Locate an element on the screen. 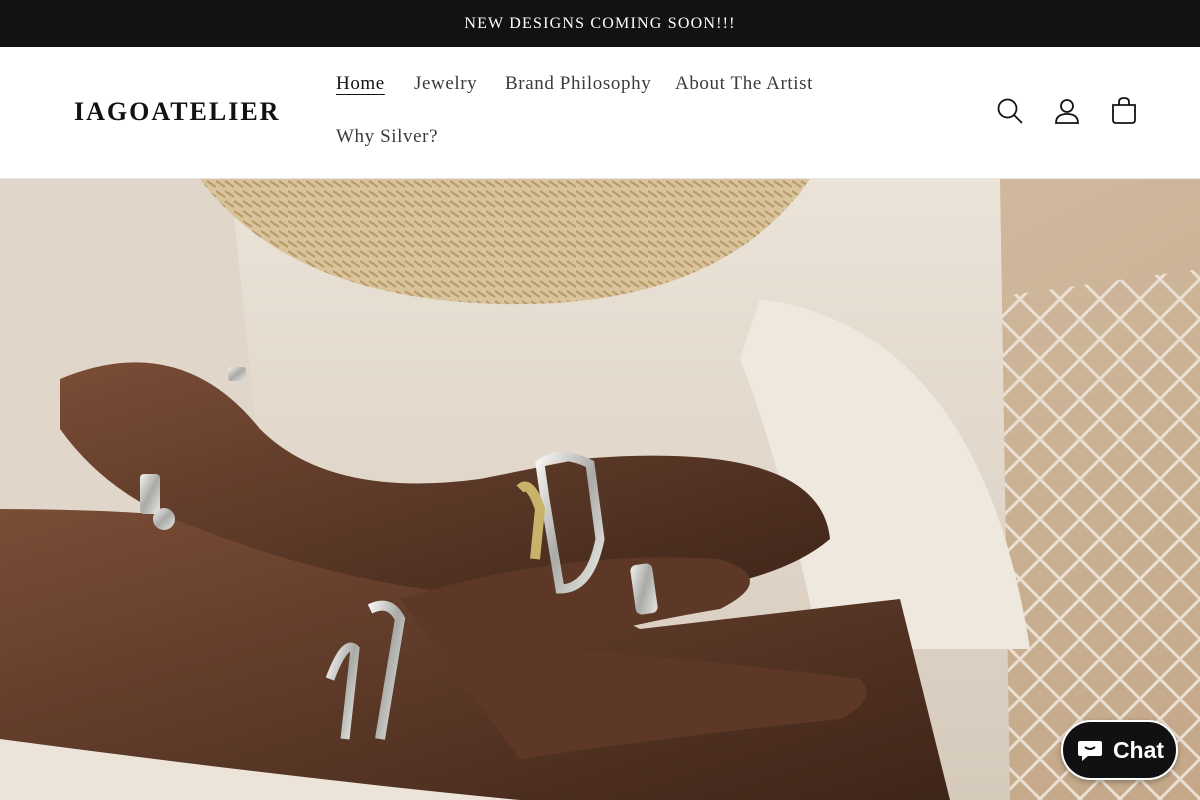 This screenshot has height=800, width=1200. chat-bubble-icon is located at coordinates (1089, 751).